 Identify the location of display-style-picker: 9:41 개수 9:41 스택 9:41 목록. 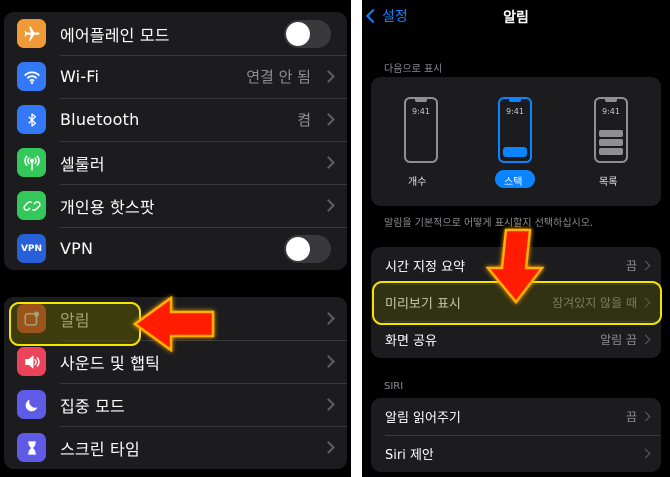
(516, 141).